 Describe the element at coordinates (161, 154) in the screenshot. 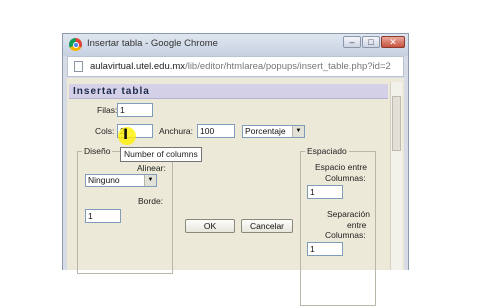

I see `tooltip: Number of columns` at that location.